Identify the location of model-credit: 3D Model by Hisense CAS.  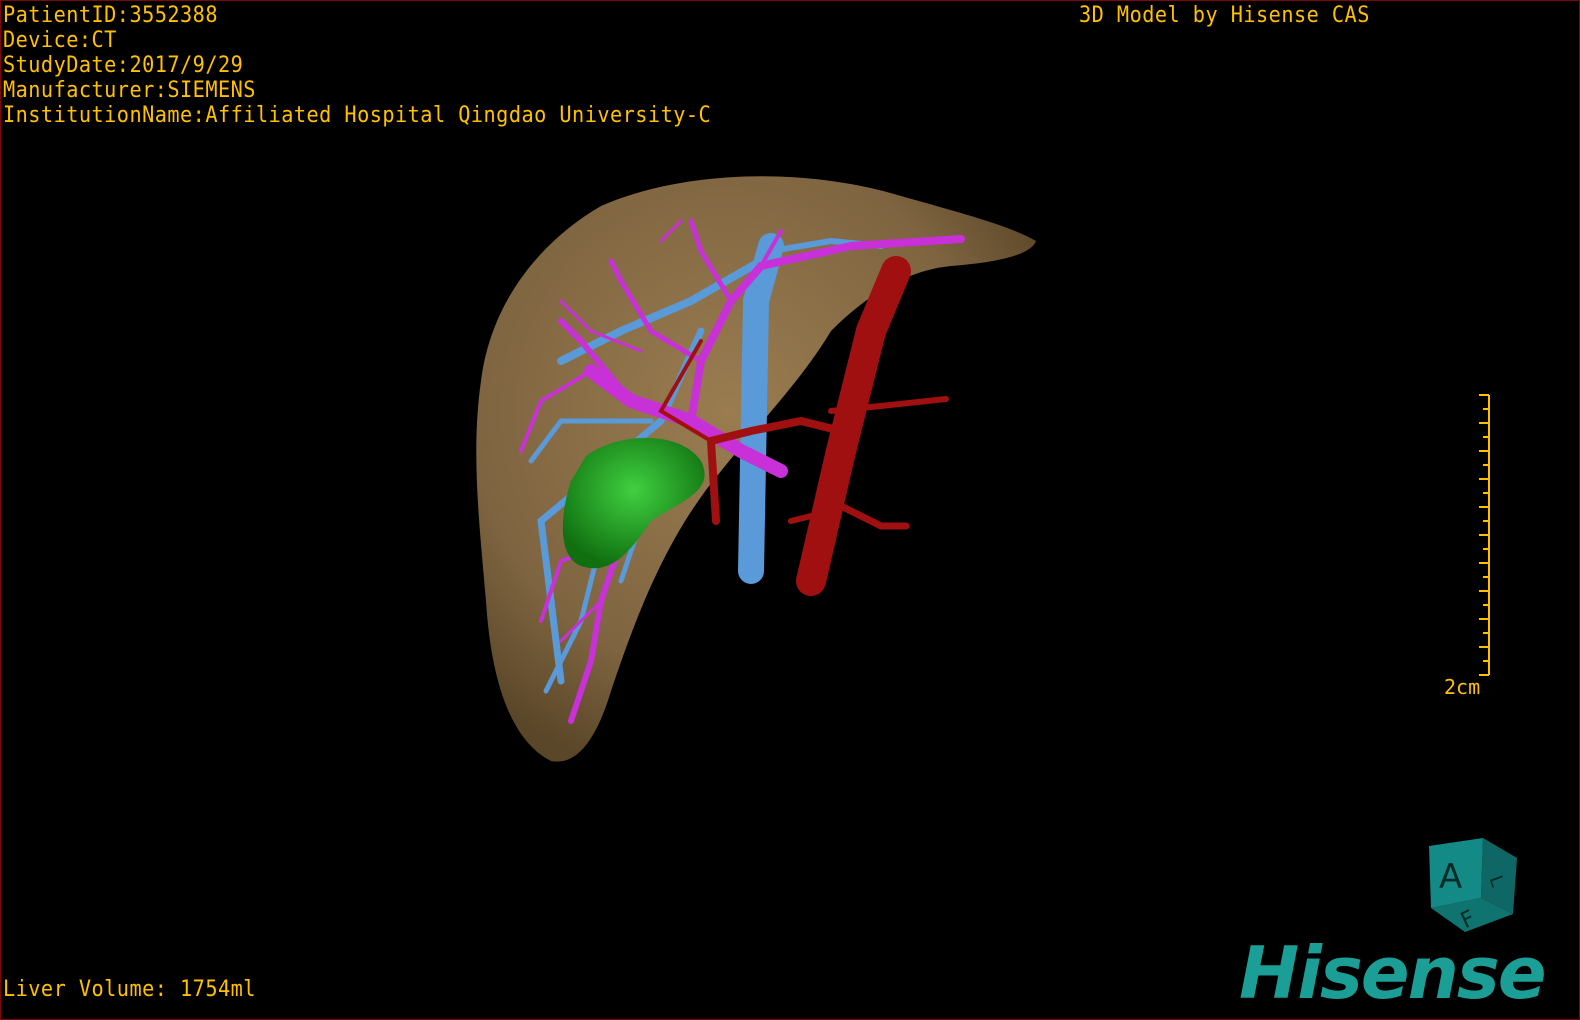
(1224, 15).